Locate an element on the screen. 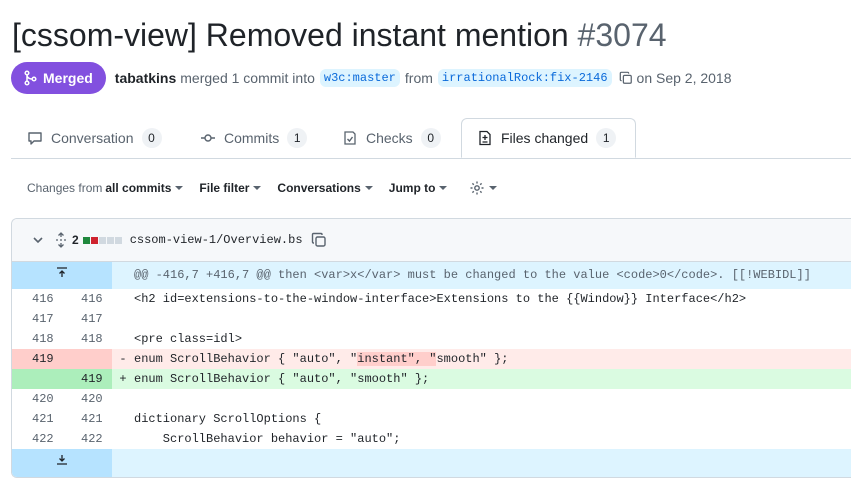 This screenshot has width=851, height=484. code-text: enum ScrollBehavior { "auto", " is located at coordinates (246, 359).